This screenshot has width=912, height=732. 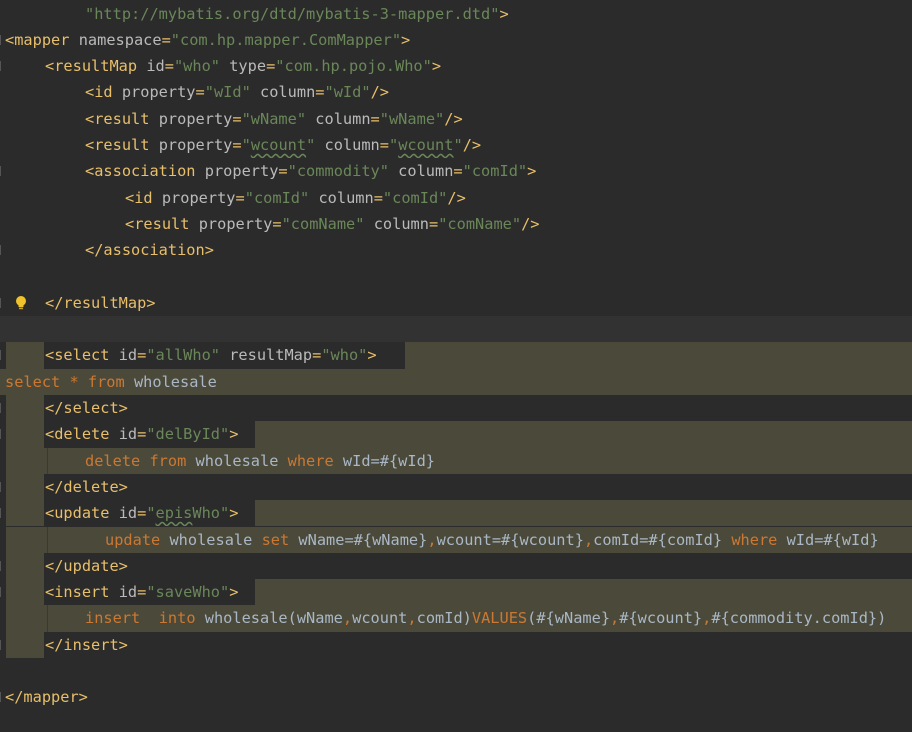 I want to click on code-line: </update>, so click(x=456, y=566).